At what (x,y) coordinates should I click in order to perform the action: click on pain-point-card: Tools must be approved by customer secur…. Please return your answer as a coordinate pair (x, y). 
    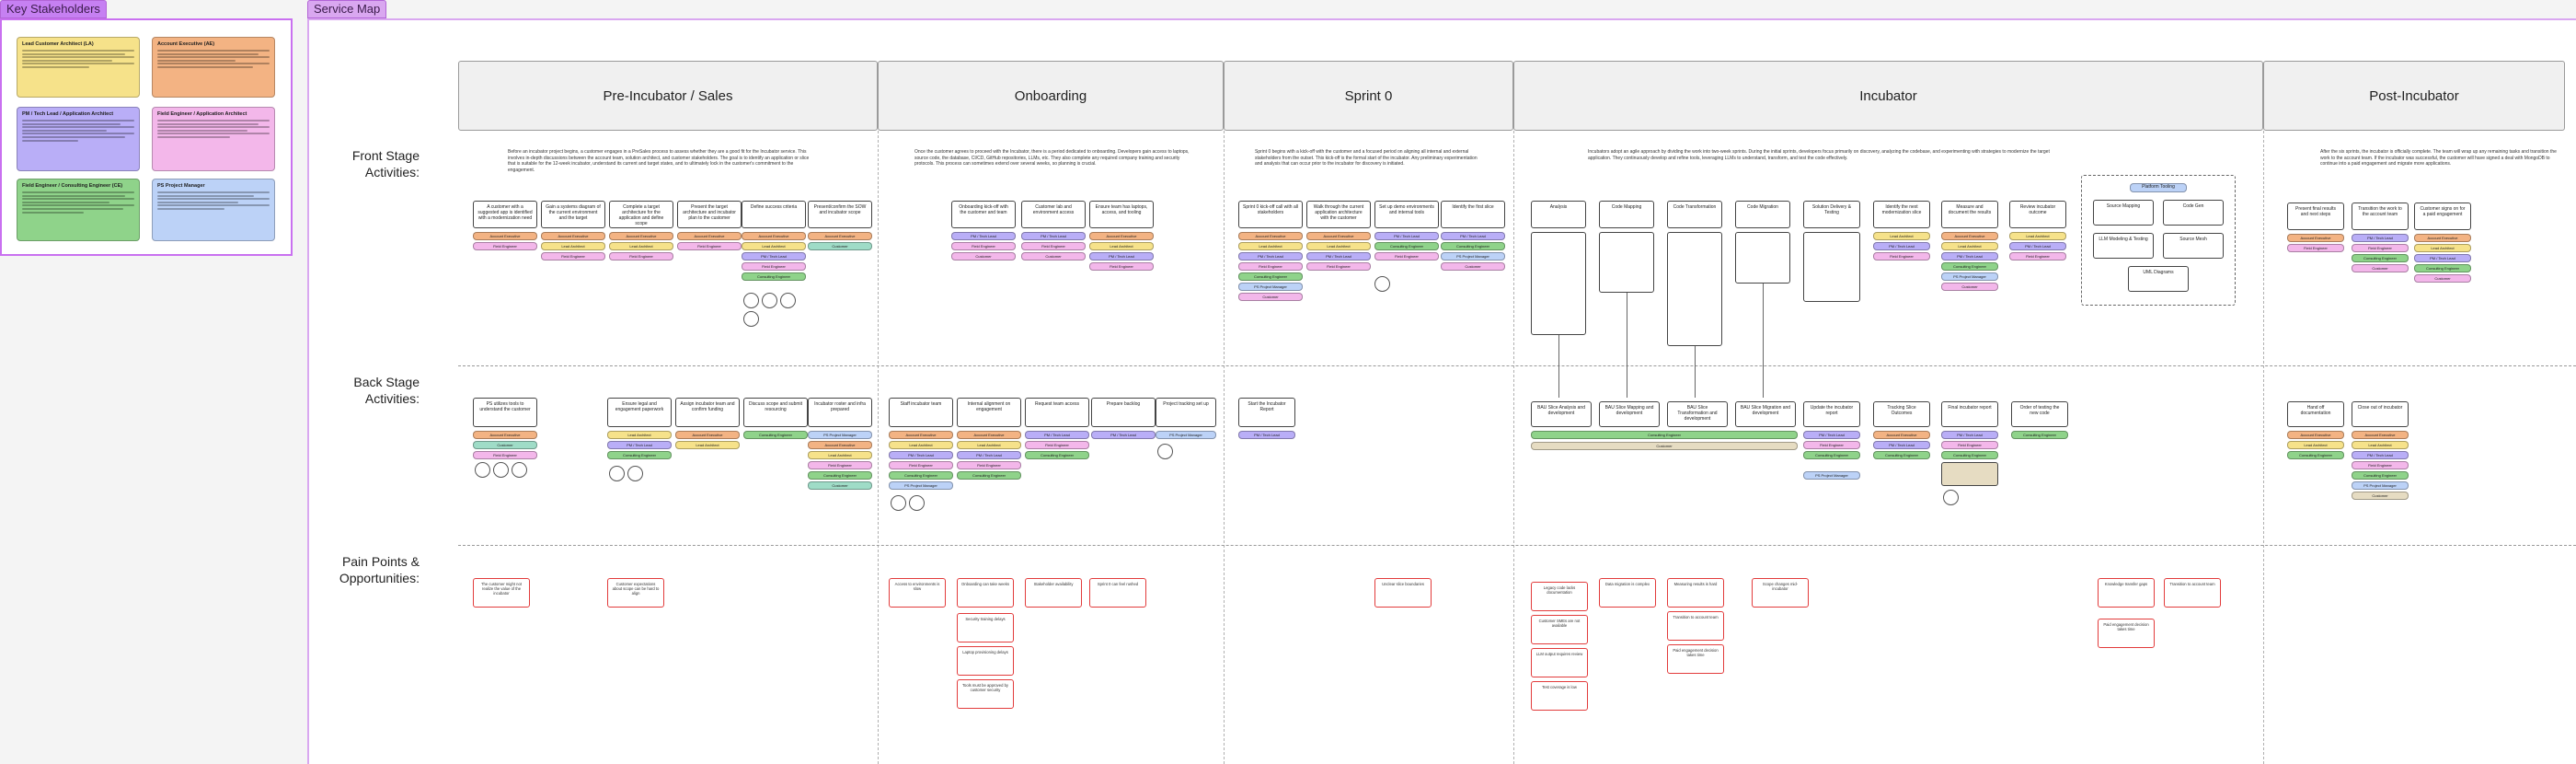
    Looking at the image, I should click on (985, 694).